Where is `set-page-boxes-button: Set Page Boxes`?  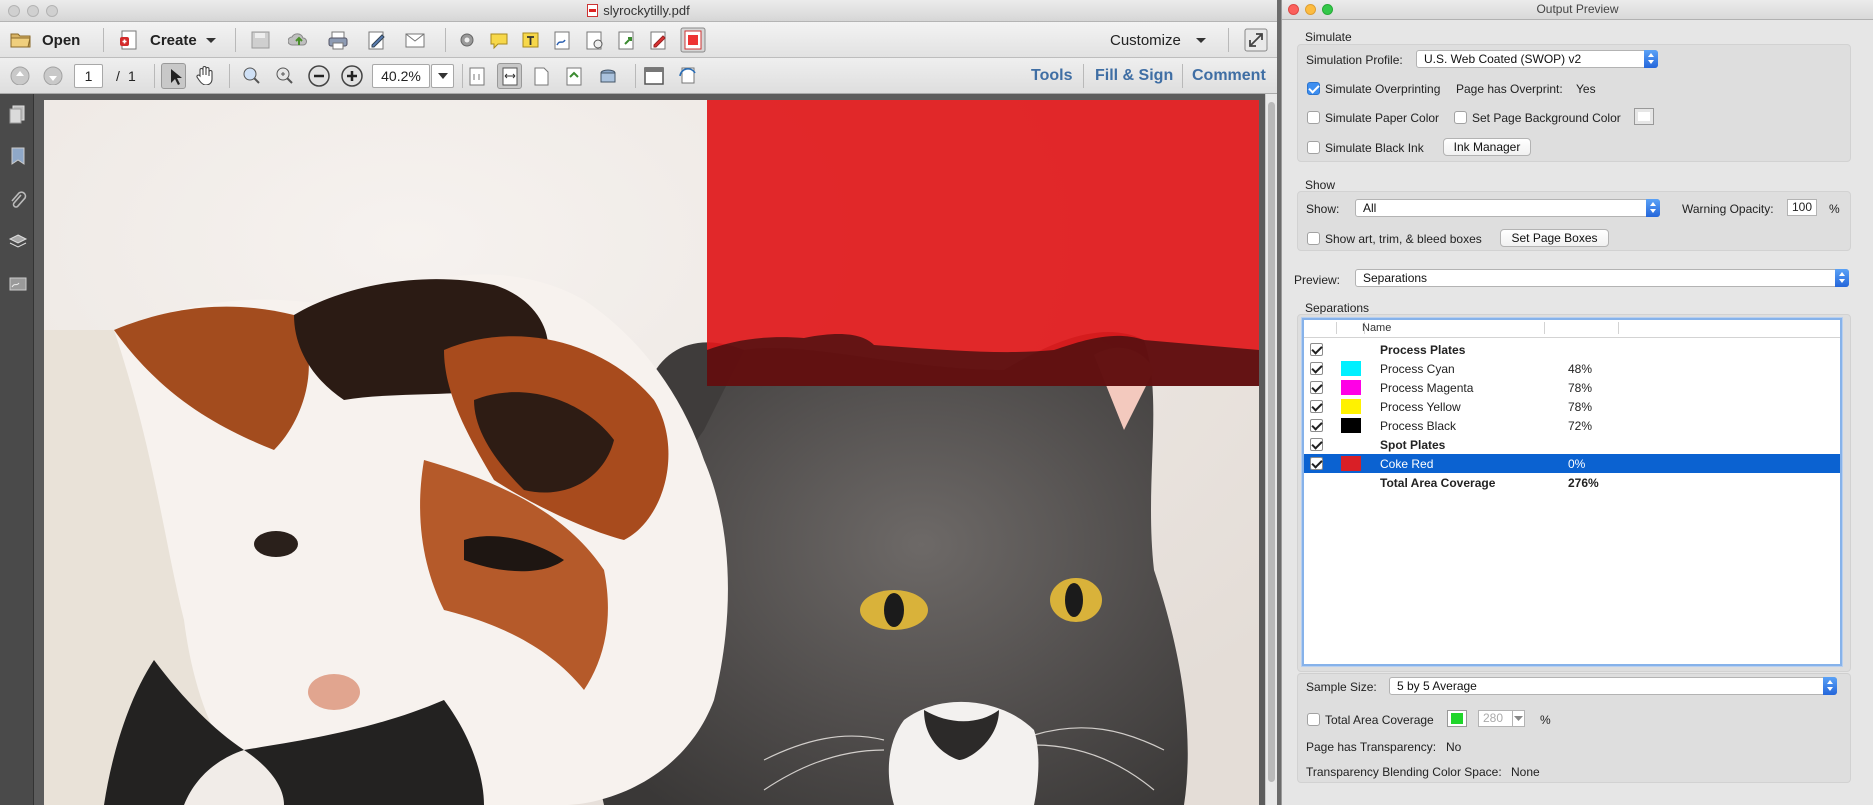 set-page-boxes-button: Set Page Boxes is located at coordinates (1554, 238).